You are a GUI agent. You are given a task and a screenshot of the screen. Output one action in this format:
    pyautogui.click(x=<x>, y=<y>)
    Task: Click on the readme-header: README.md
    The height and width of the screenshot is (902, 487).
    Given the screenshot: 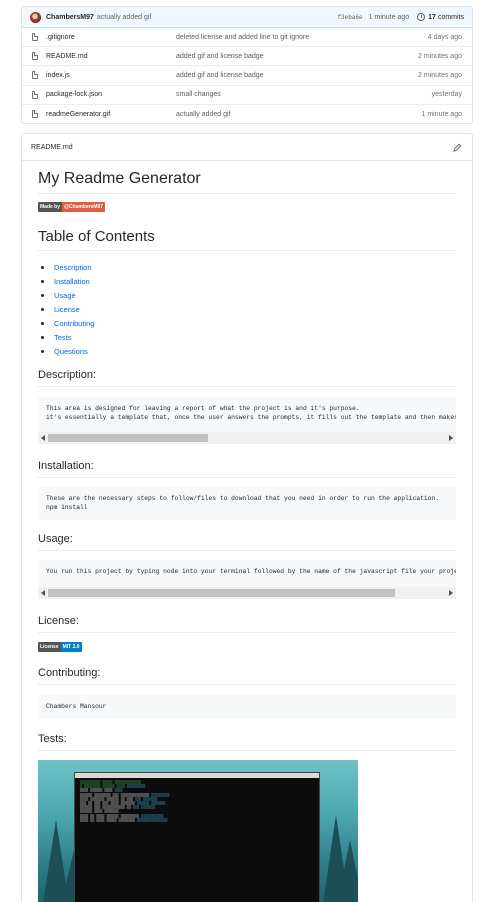 What is the action you would take?
    pyautogui.click(x=247, y=147)
    